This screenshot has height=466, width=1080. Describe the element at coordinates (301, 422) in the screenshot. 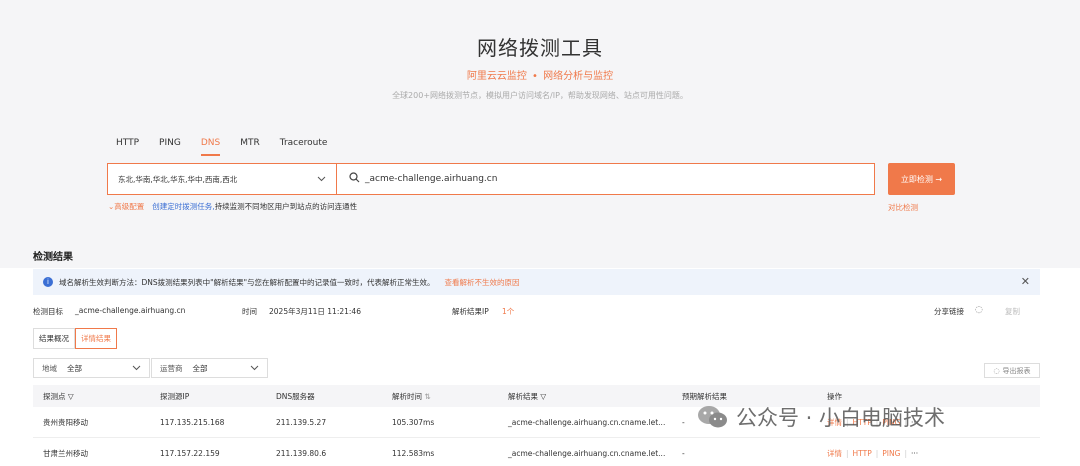

I see `cell-dns: 211.139.5.27` at that location.